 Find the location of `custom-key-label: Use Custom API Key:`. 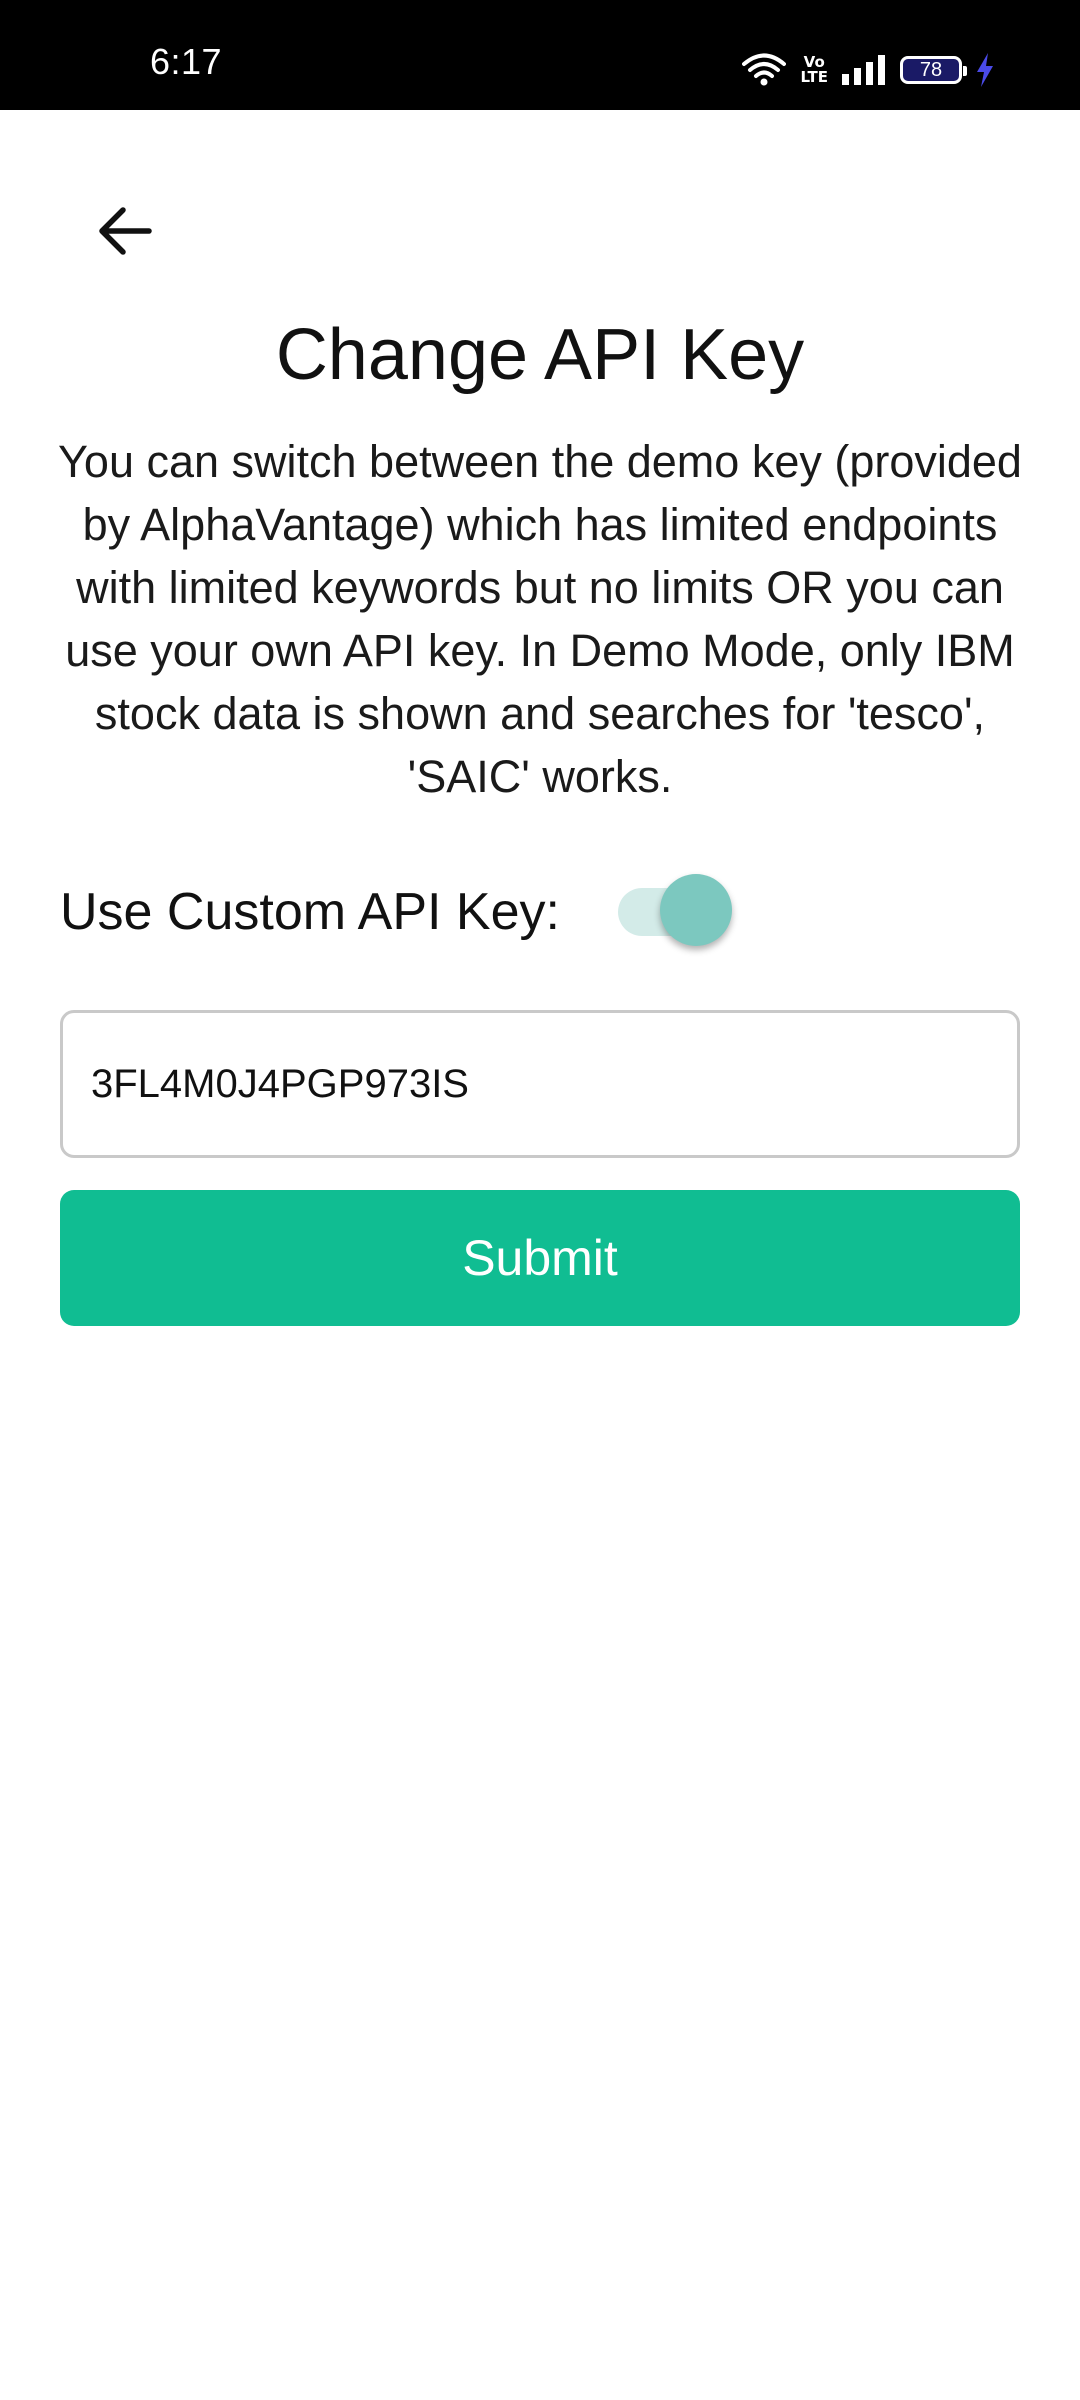

custom-key-label: Use Custom API Key: is located at coordinates (310, 912).